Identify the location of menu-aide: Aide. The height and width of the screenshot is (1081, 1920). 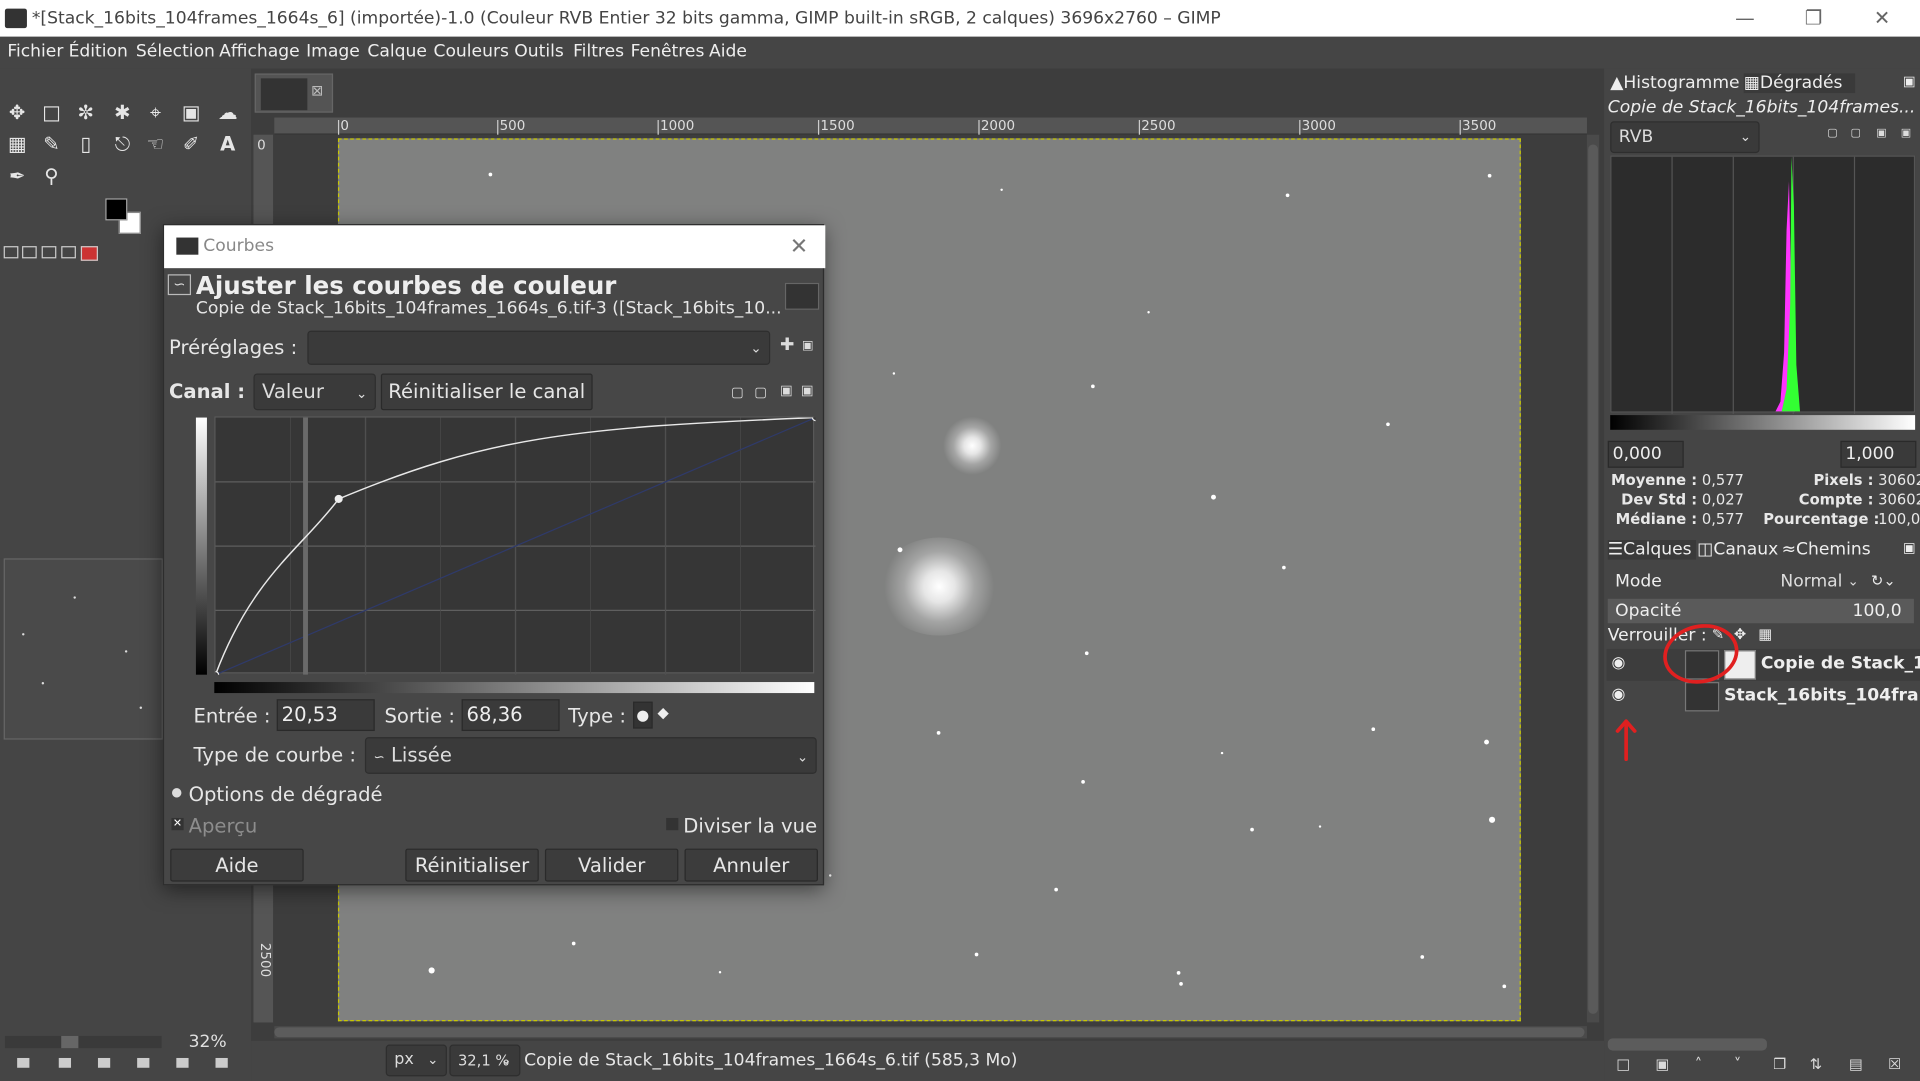
(728, 52).